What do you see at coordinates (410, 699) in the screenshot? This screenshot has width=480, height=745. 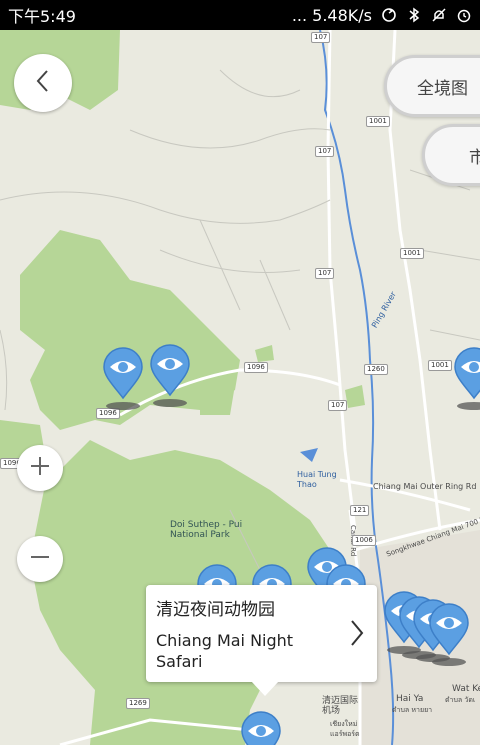 I see `district-label: Hai Ya` at bounding box center [410, 699].